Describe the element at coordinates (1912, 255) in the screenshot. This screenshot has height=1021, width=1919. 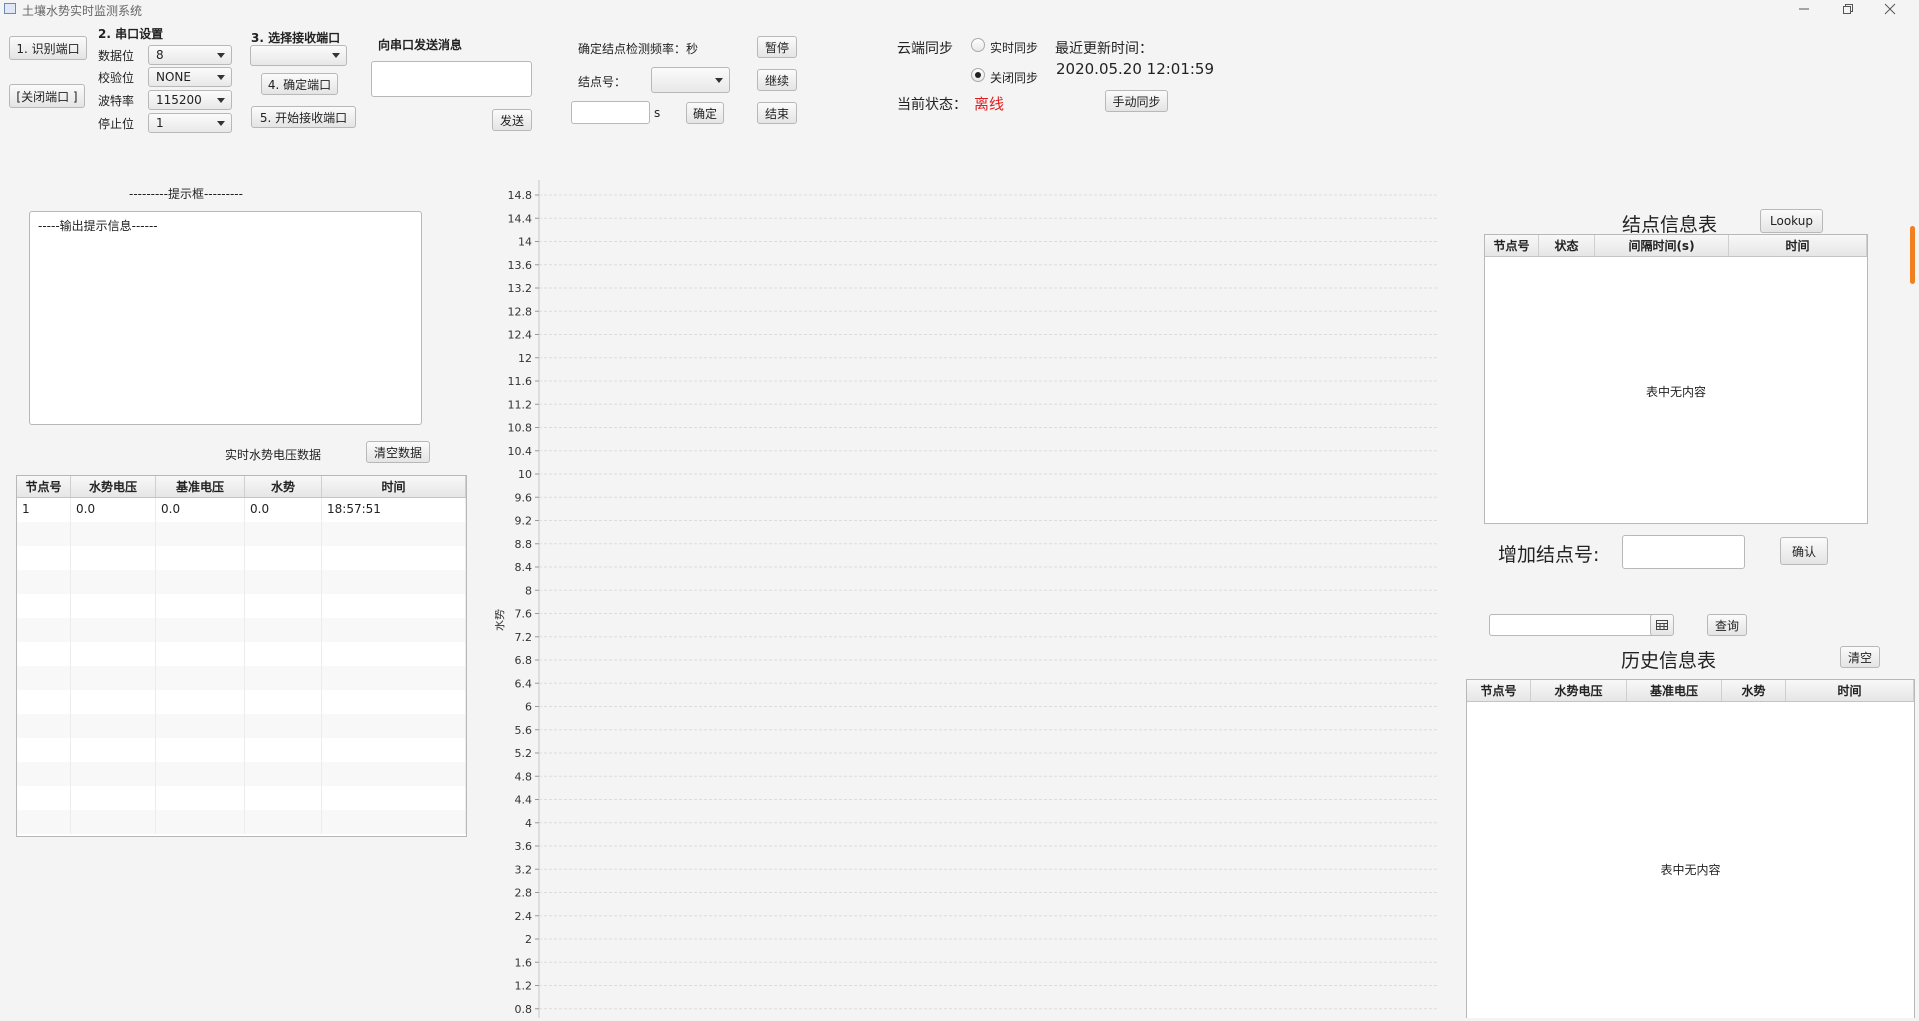
I see `scrollbar-thumb` at that location.